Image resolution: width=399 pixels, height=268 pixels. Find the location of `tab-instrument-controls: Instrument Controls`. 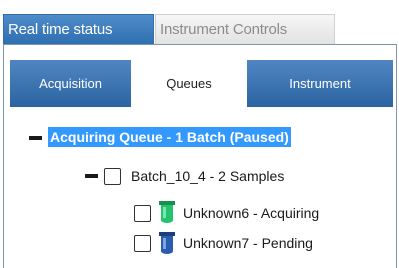

tab-instrument-controls: Instrument Controls is located at coordinates (245, 29).